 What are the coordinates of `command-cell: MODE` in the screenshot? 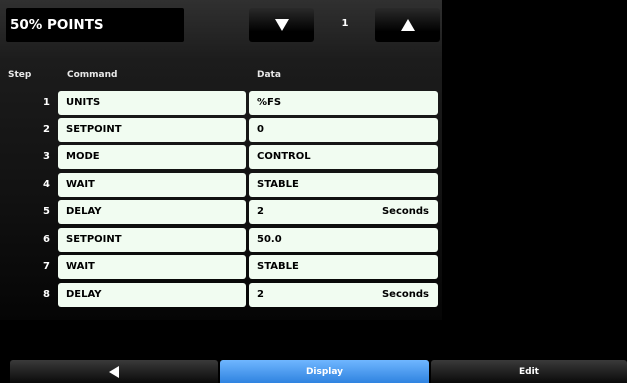 It's located at (152, 157).